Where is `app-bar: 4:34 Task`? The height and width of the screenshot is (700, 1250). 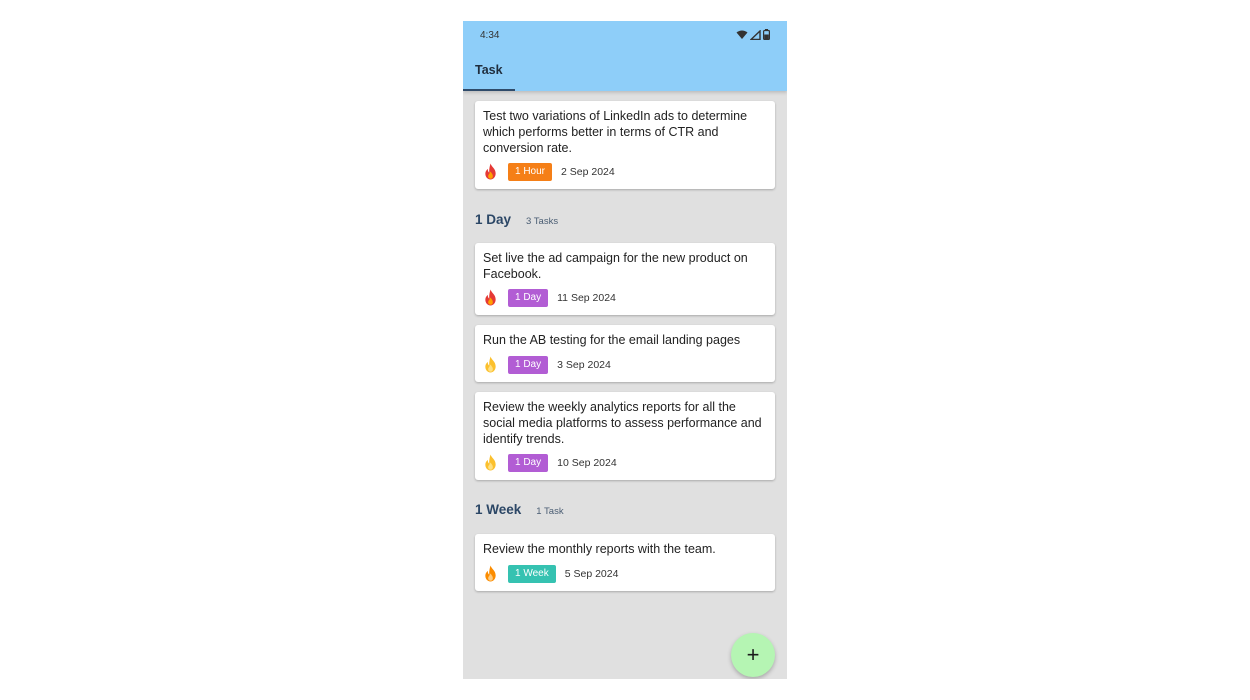
app-bar: 4:34 Task is located at coordinates (625, 56).